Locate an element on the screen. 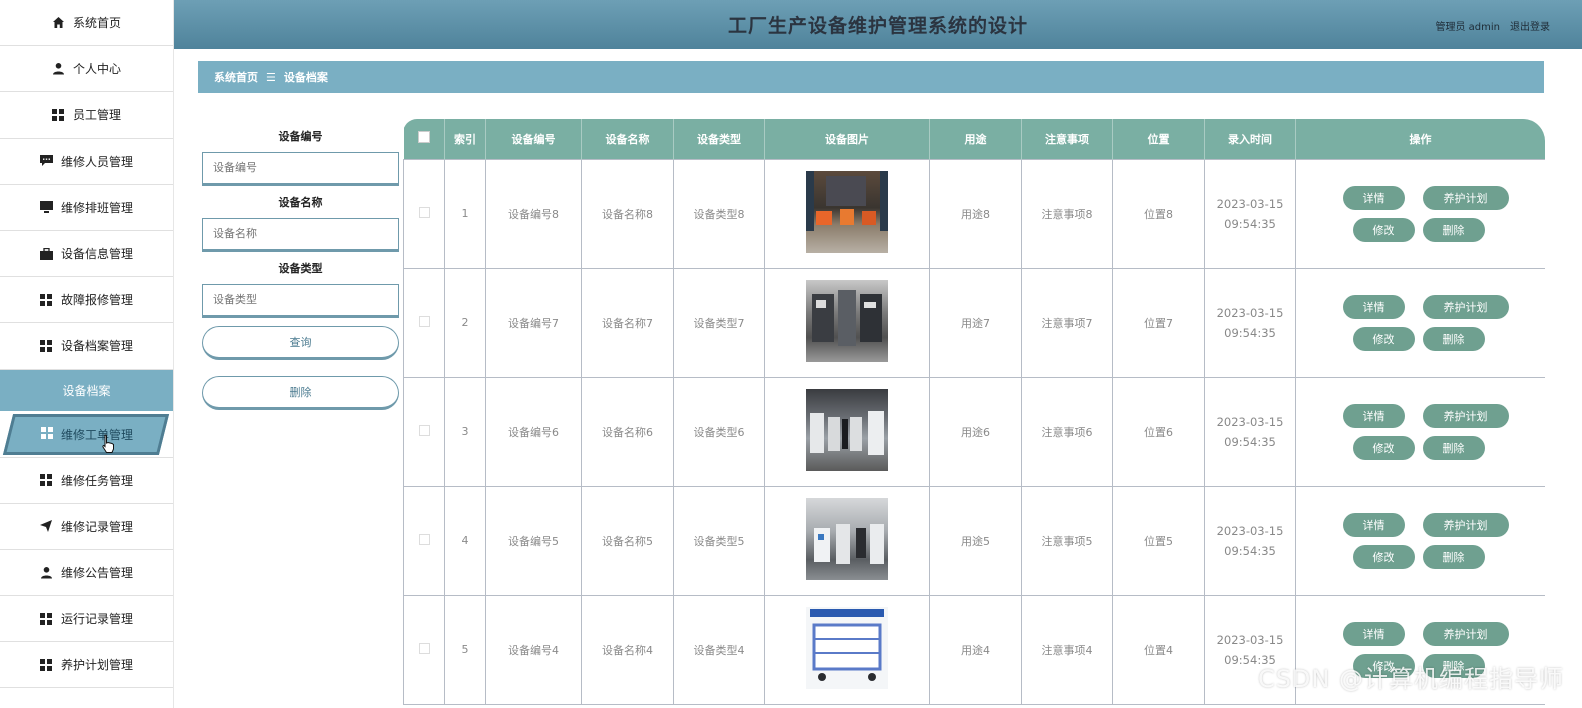 Image resolution: width=1582 pixels, height=708 pixels. logout-link: 退出登录 is located at coordinates (1530, 25).